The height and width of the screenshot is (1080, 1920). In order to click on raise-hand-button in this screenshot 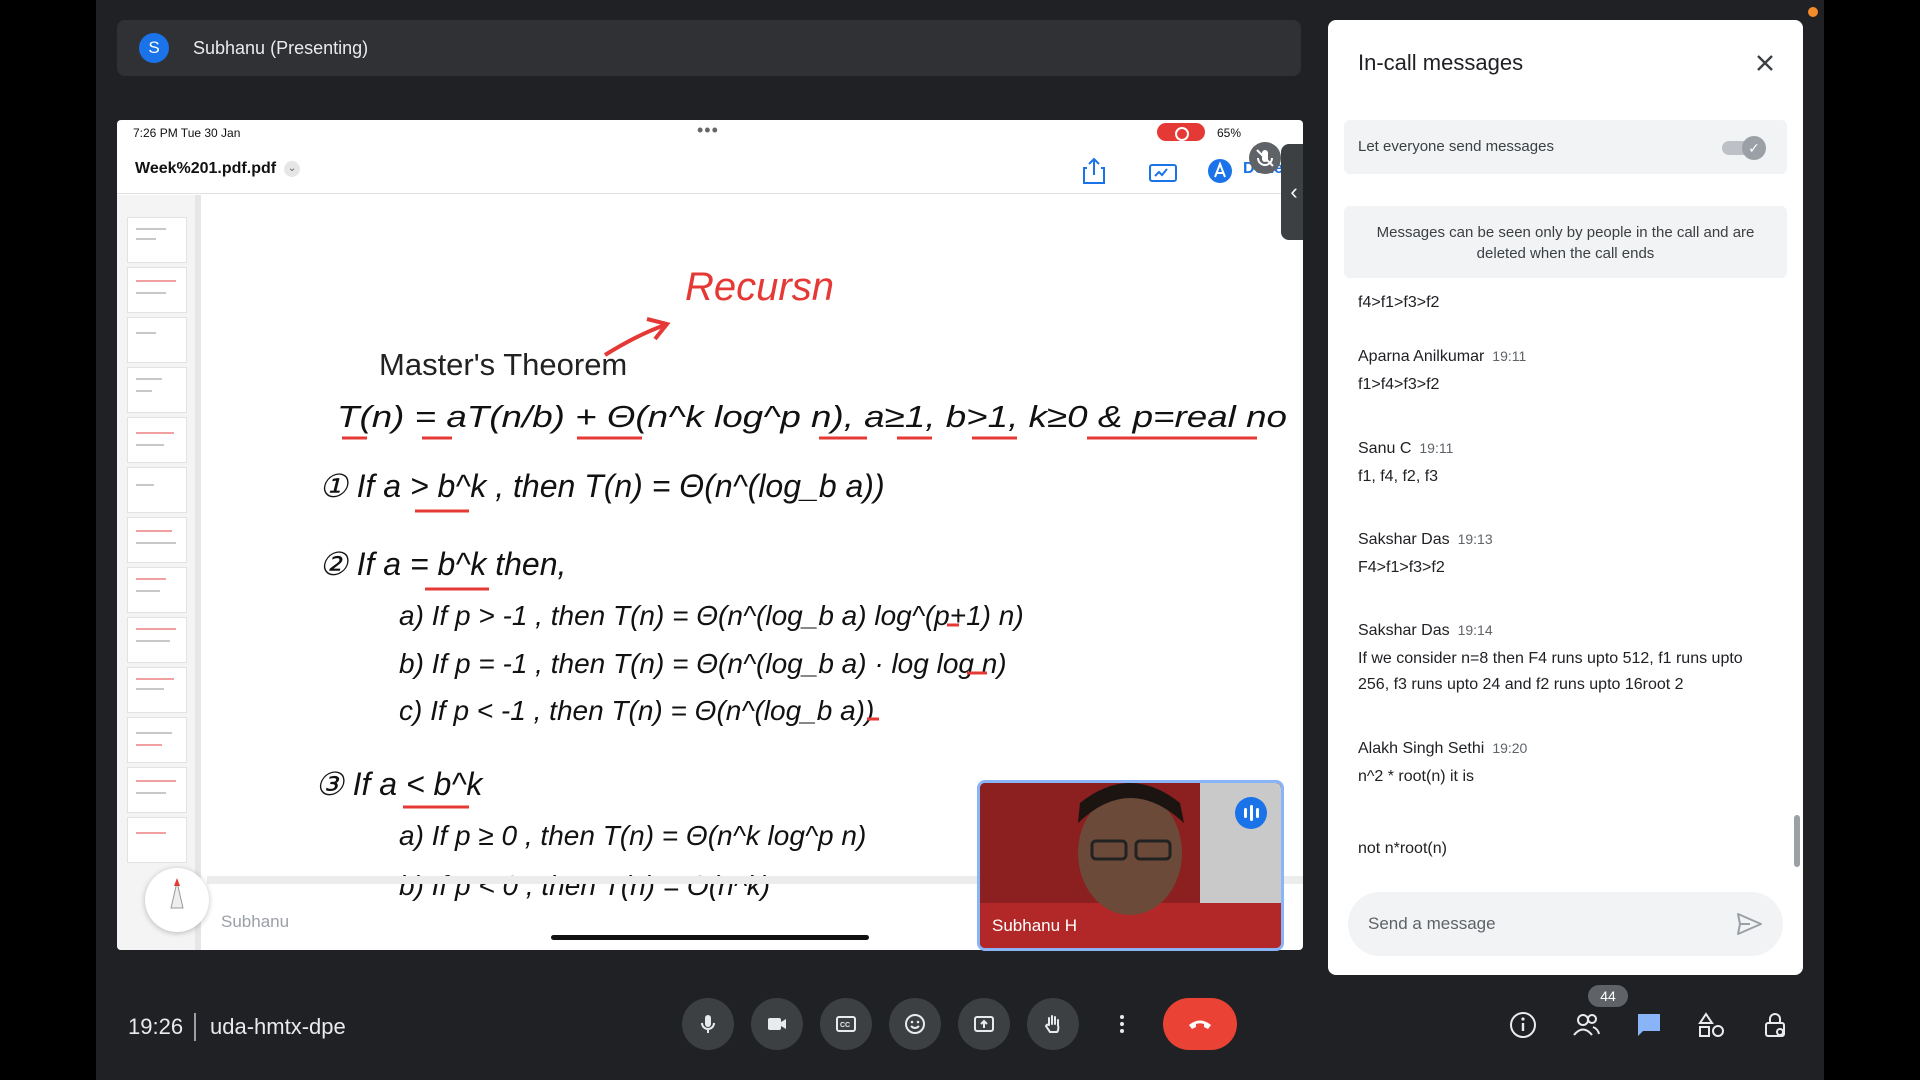, I will do `click(1053, 1024)`.